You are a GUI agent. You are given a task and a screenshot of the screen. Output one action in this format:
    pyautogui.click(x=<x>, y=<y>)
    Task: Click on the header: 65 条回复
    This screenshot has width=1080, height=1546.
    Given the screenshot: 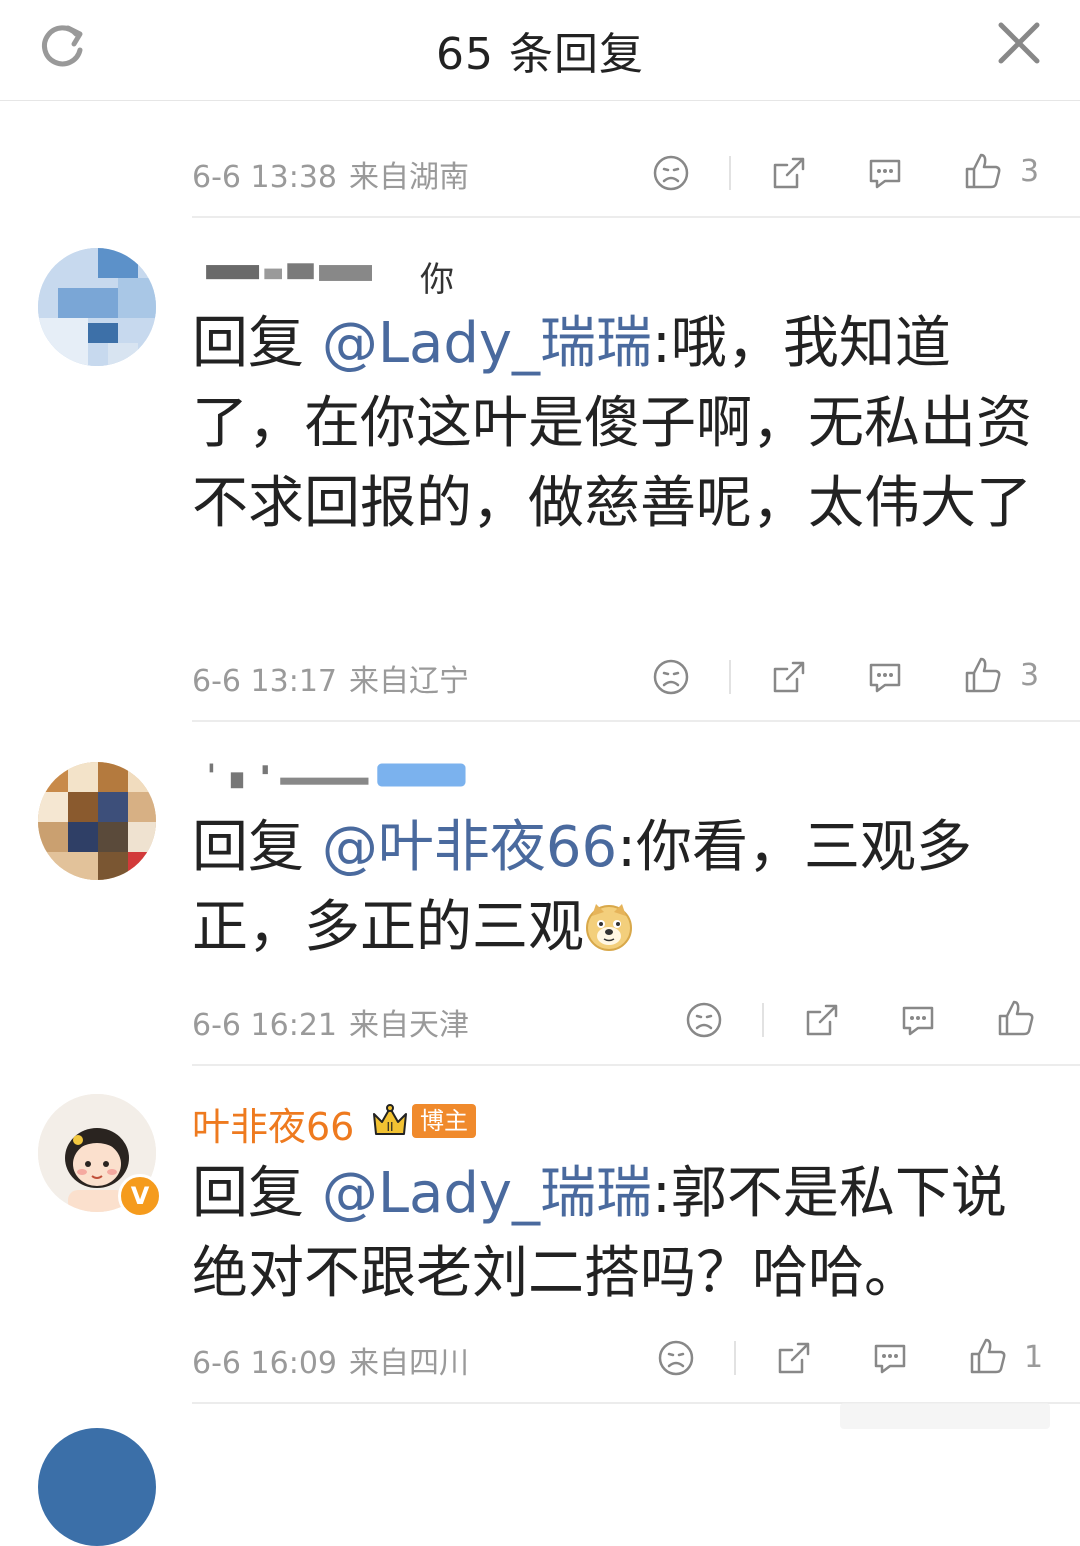 What is the action you would take?
    pyautogui.click(x=540, y=50)
    